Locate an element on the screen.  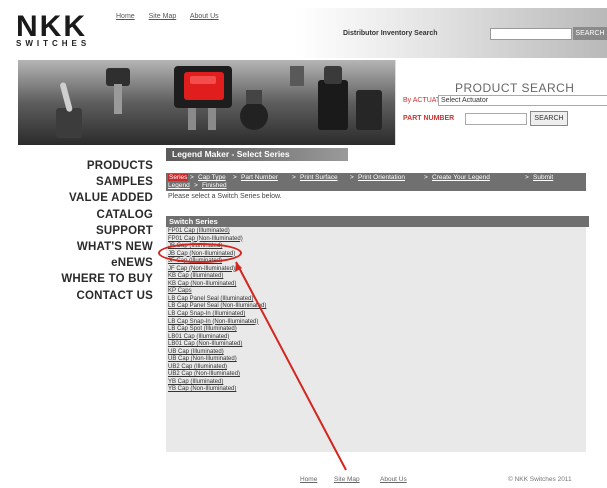
annotation-arrow-icon is located at coordinates (291, 366).